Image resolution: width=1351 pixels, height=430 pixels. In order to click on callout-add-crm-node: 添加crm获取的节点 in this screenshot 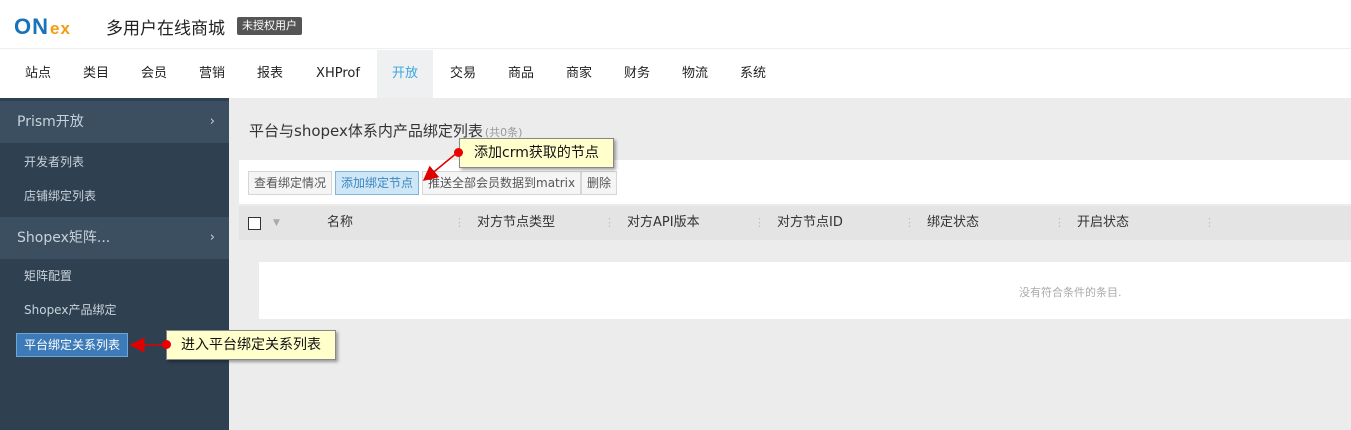, I will do `click(536, 153)`.